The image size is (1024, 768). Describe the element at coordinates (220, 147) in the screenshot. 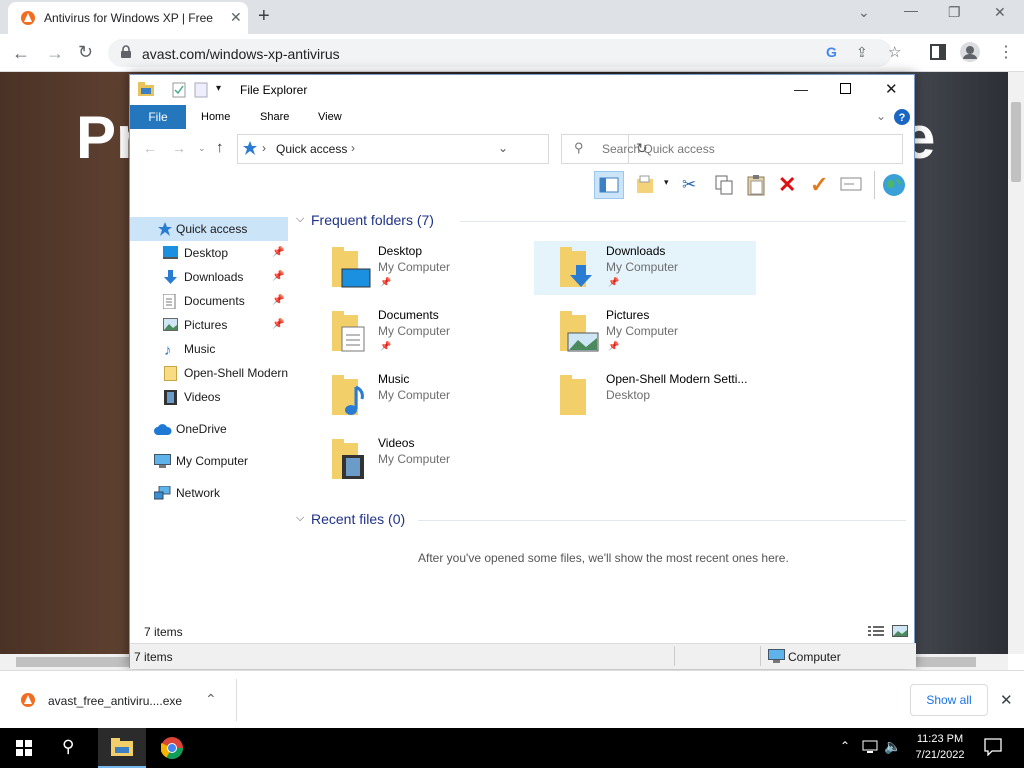

I see `up-icon: ↑` at that location.